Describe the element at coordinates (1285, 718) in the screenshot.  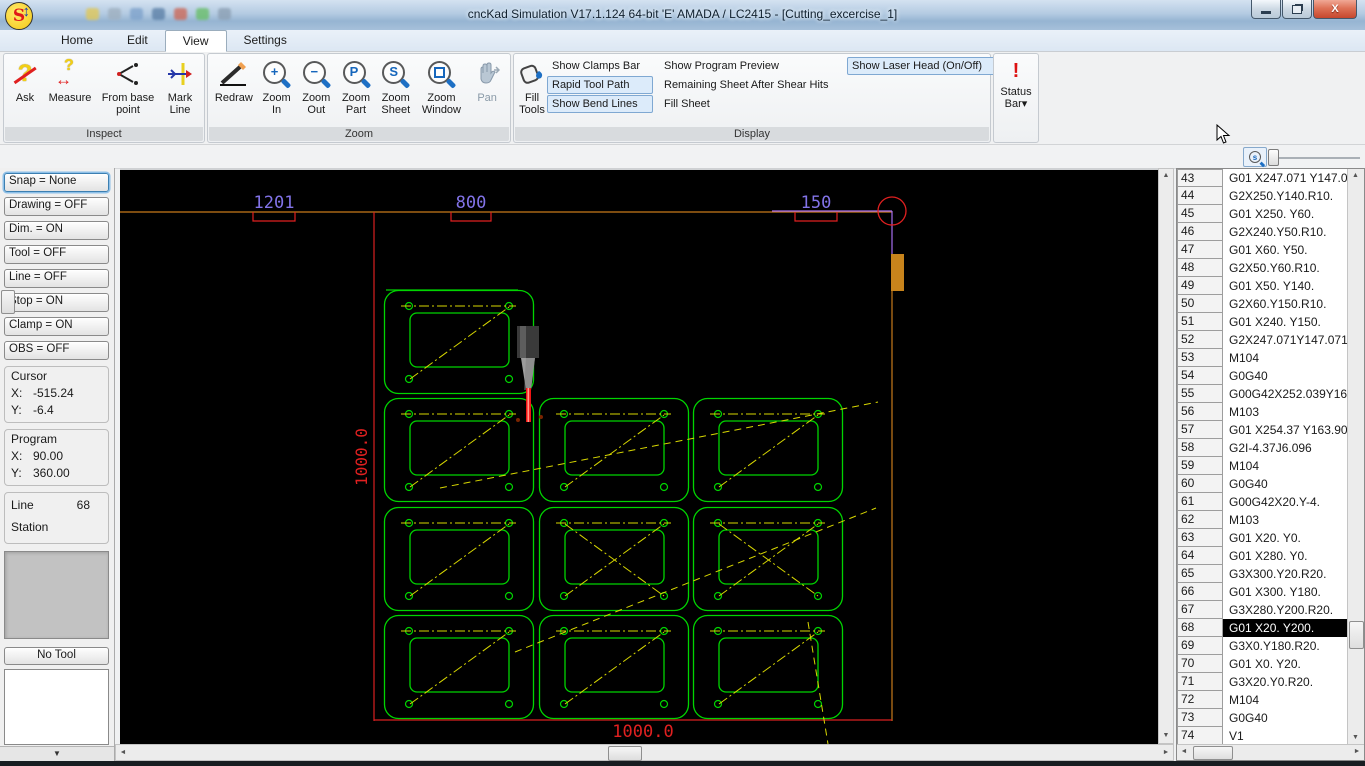
I see `gcode-line-text: G0G40` at that location.